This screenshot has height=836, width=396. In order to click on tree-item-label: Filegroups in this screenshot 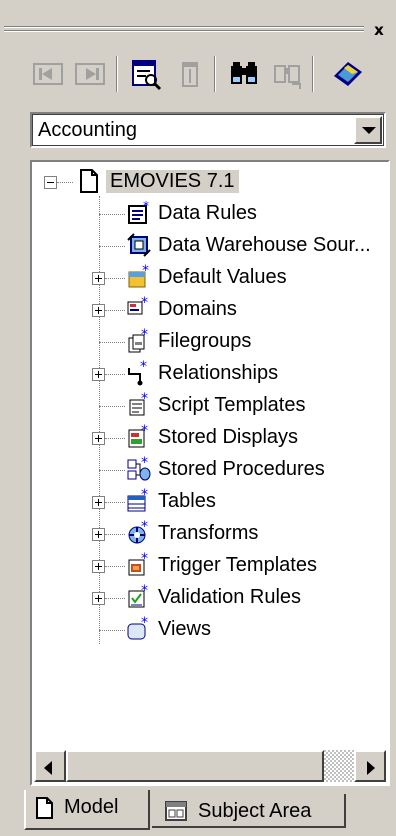, I will do `click(205, 341)`.